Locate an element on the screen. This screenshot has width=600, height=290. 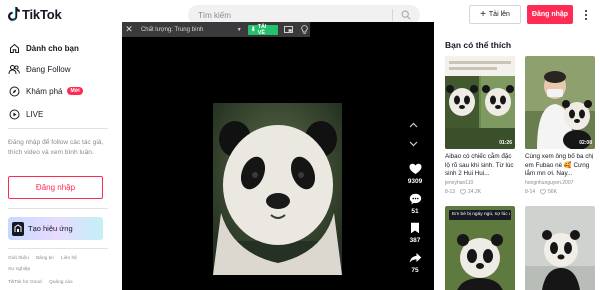
like-count: 9309 is located at coordinates (415, 181).